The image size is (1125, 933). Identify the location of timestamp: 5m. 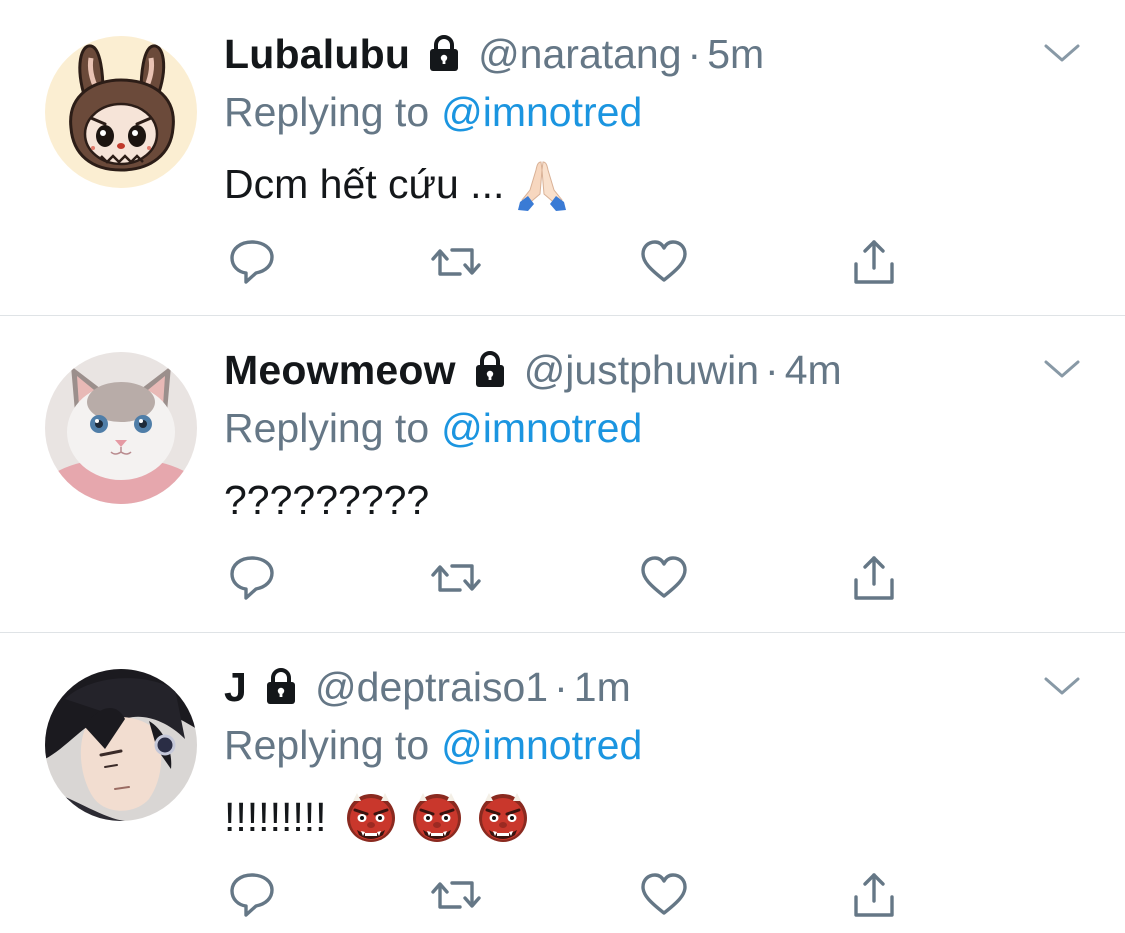
(735, 54).